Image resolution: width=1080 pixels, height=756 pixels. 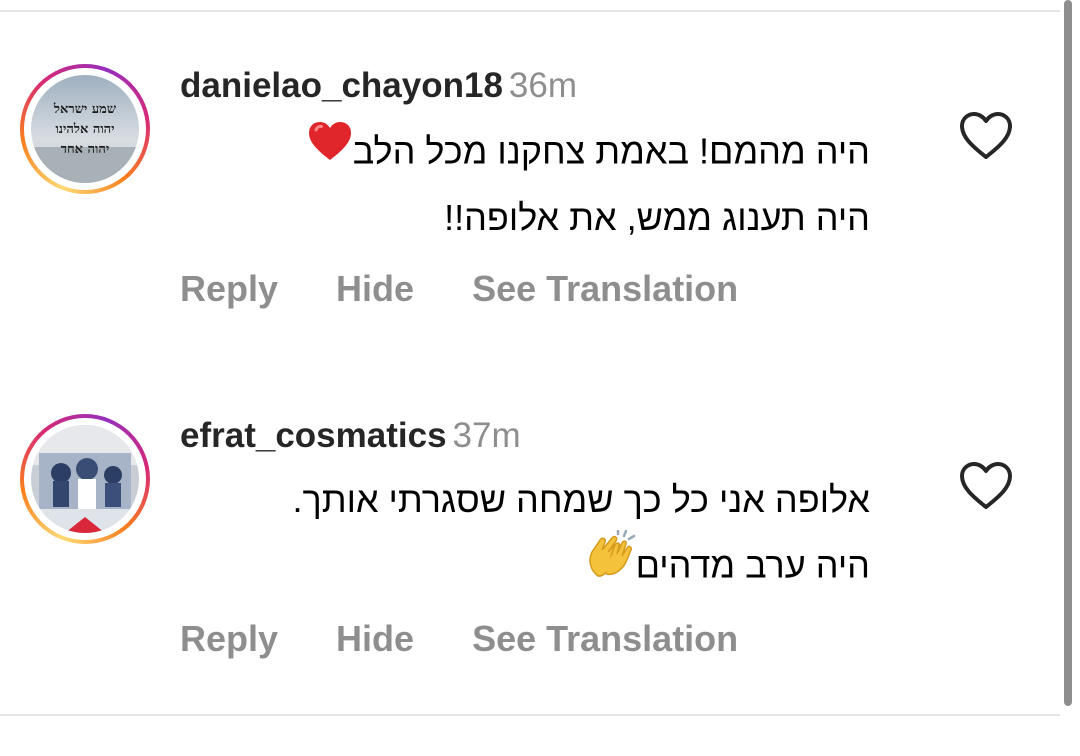 I want to click on avatar: שמע ישראל יהוה אלהינו יהוה אחד, so click(x=85, y=129).